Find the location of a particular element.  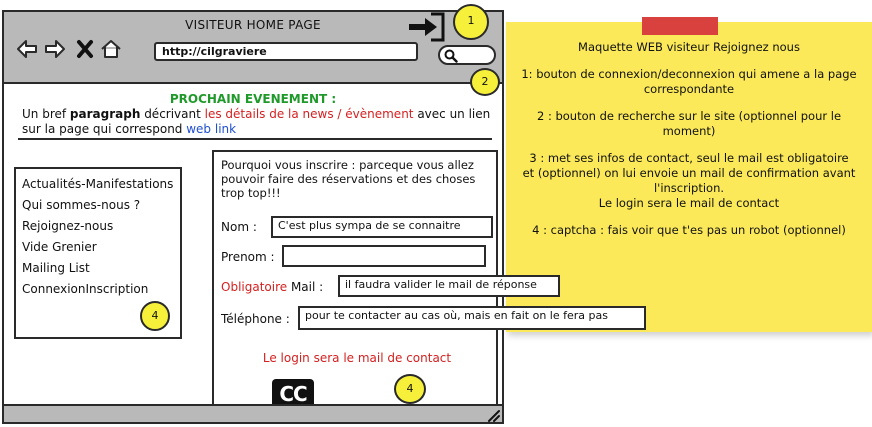

sidebar-item-vide-grenier: Vide Grenier is located at coordinates (59, 247).